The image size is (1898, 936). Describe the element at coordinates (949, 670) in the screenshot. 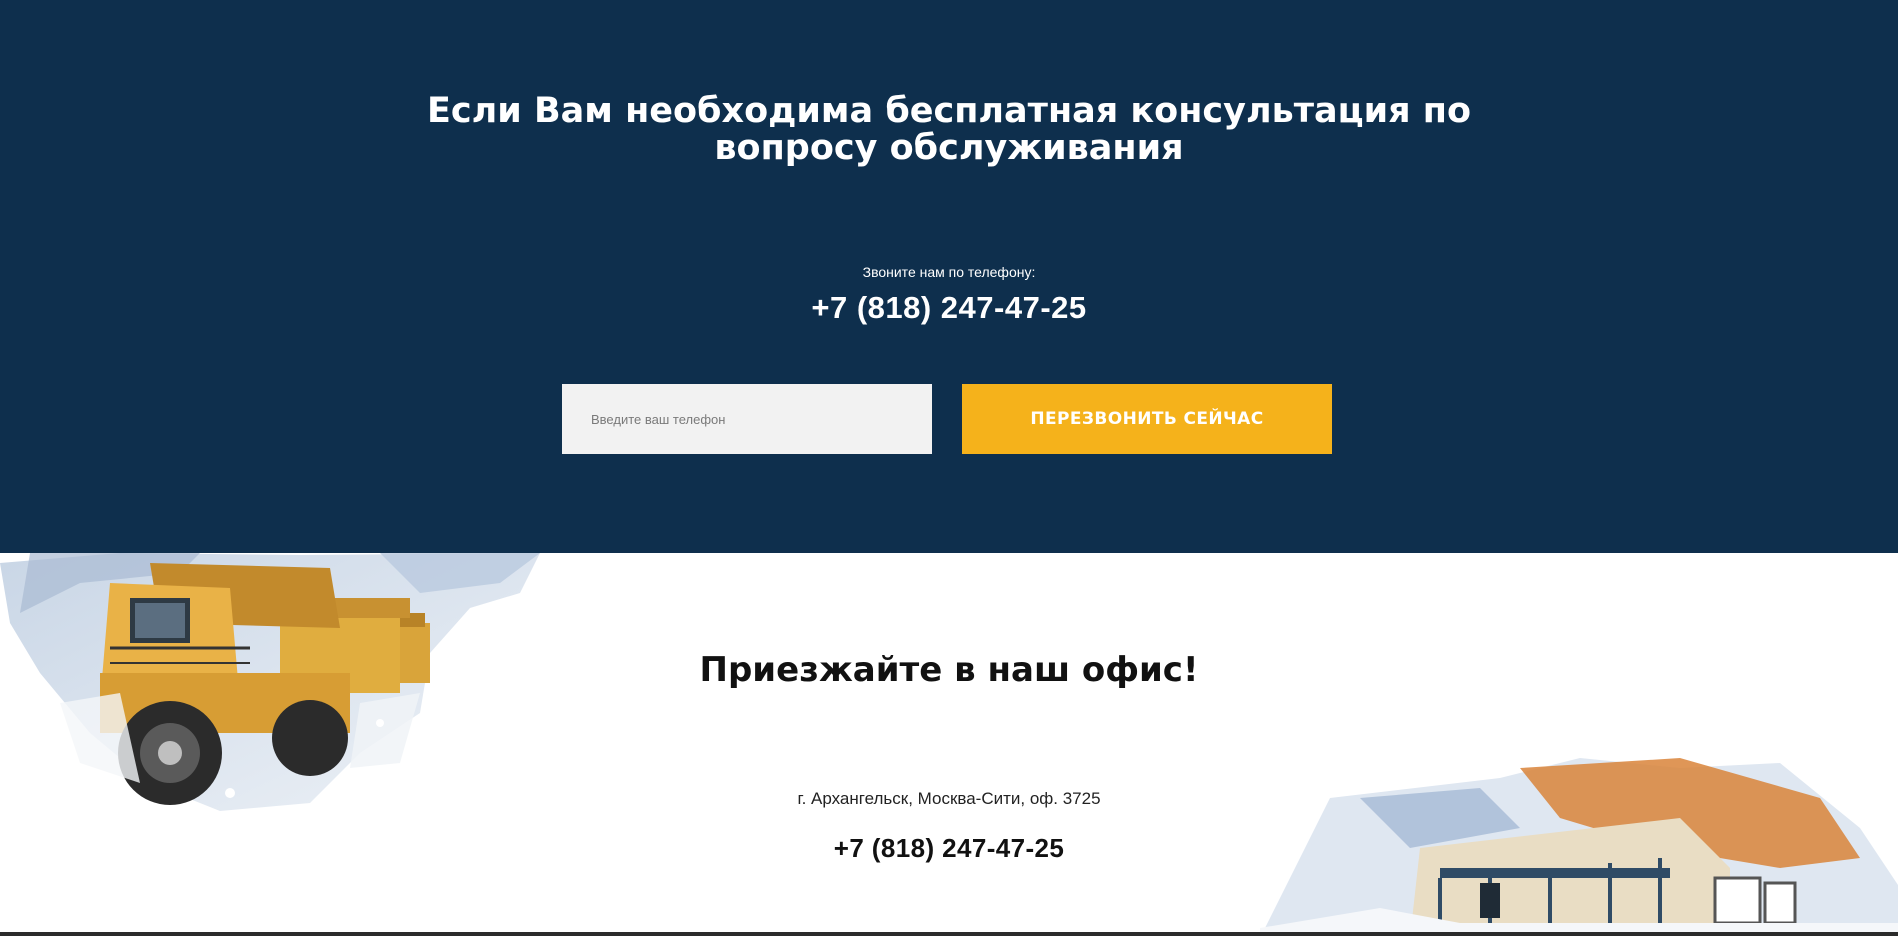

I see `office-title: Приезжайте в наш офис!` at that location.